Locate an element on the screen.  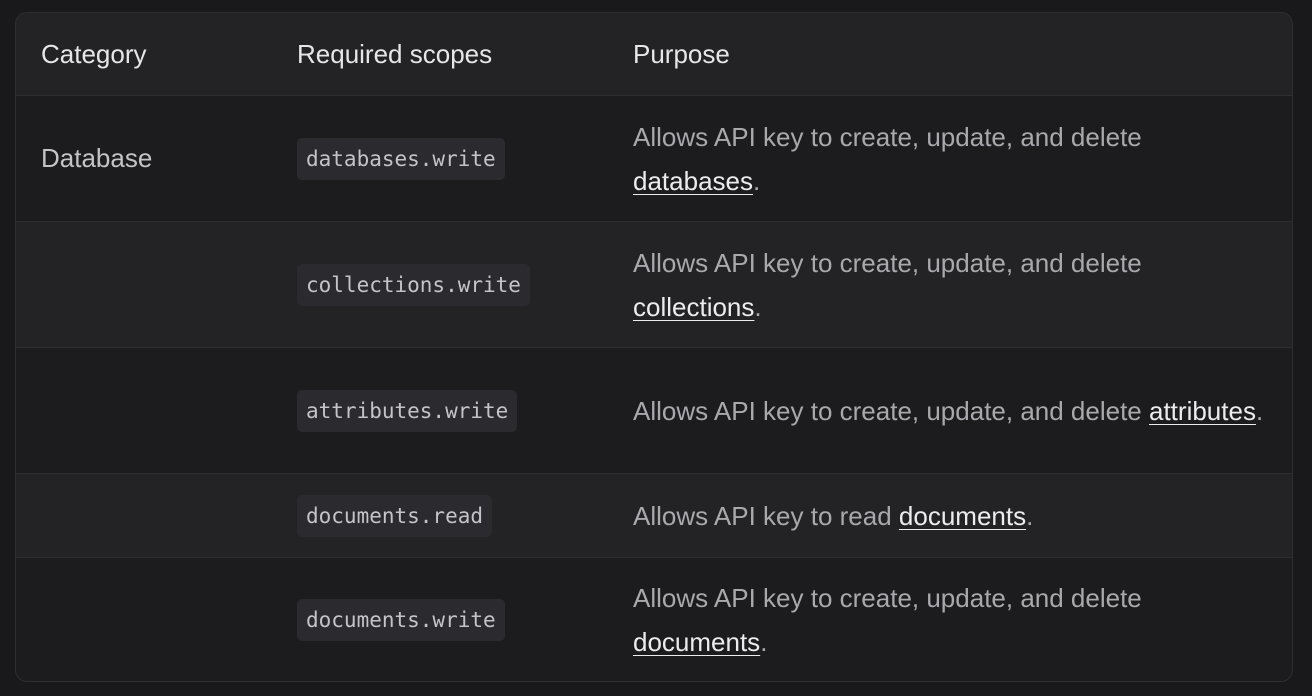
purpose-text: Allows API key to read documents. is located at coordinates (833, 516).